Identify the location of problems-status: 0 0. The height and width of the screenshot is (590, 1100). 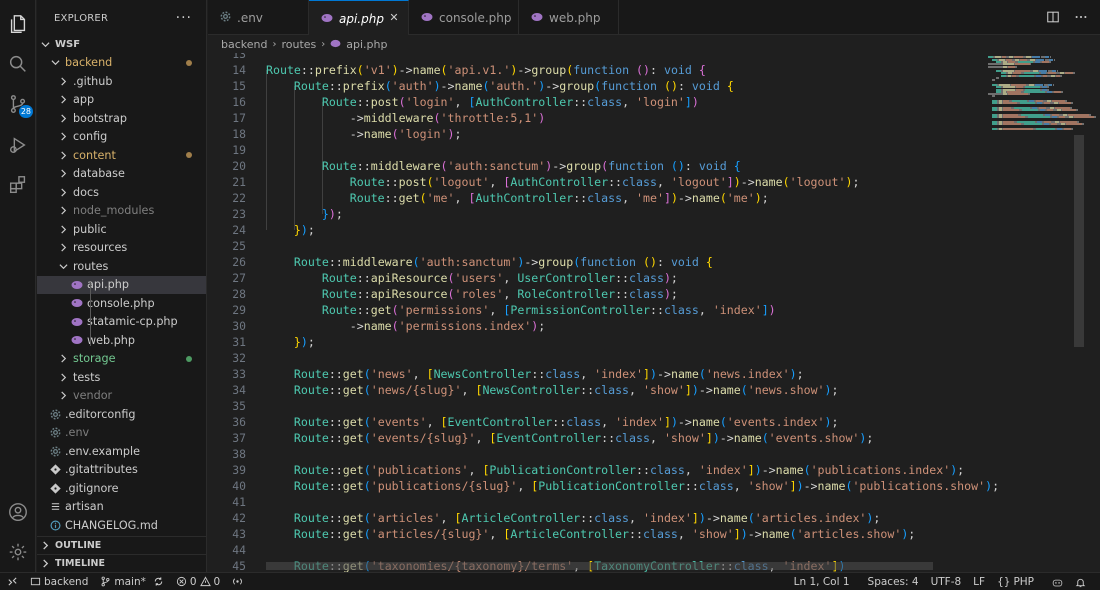
(198, 581).